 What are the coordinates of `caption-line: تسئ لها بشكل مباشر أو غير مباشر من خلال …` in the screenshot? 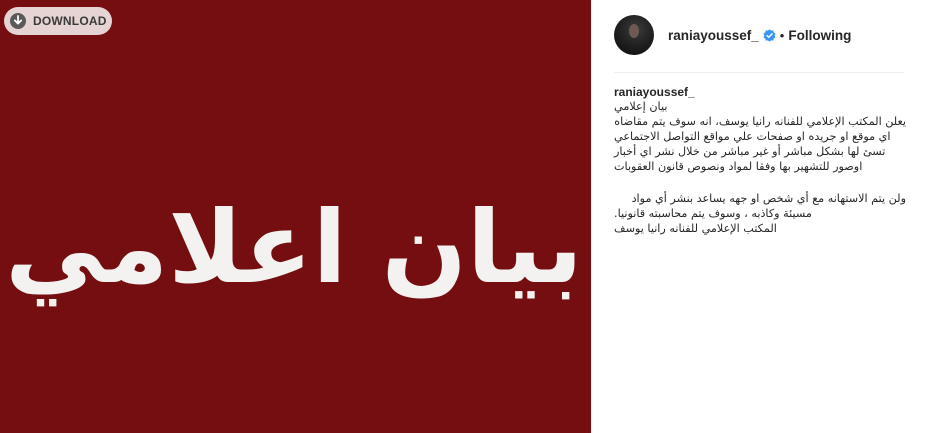 It's located at (750, 151).